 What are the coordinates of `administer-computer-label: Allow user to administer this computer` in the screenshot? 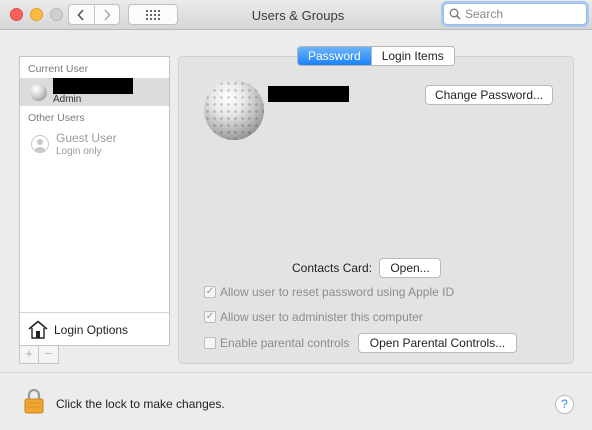 It's located at (321, 317).